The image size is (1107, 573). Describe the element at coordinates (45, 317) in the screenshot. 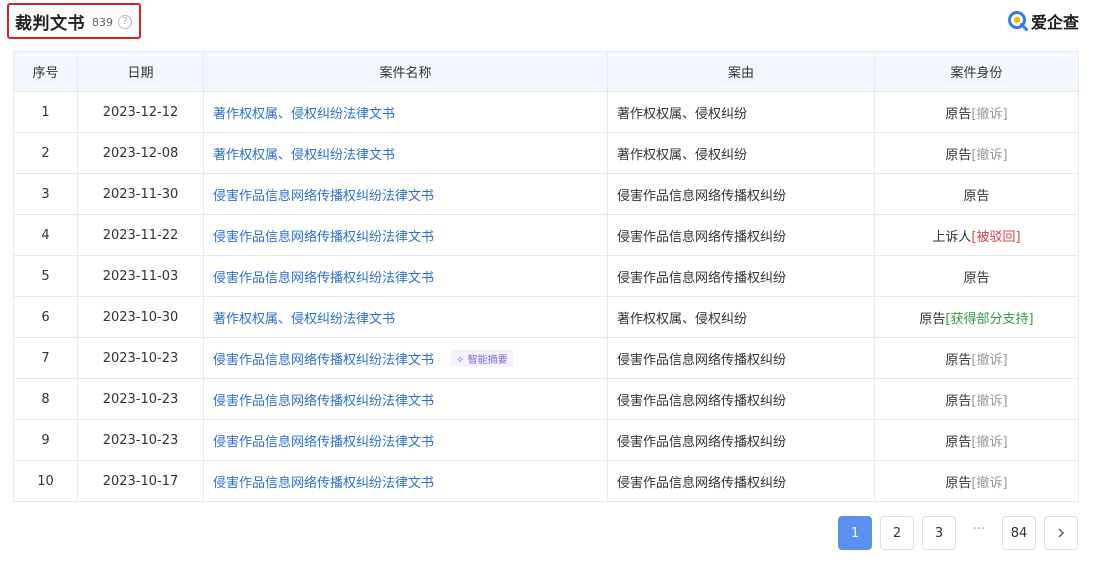

I see `row-index: 6` at that location.